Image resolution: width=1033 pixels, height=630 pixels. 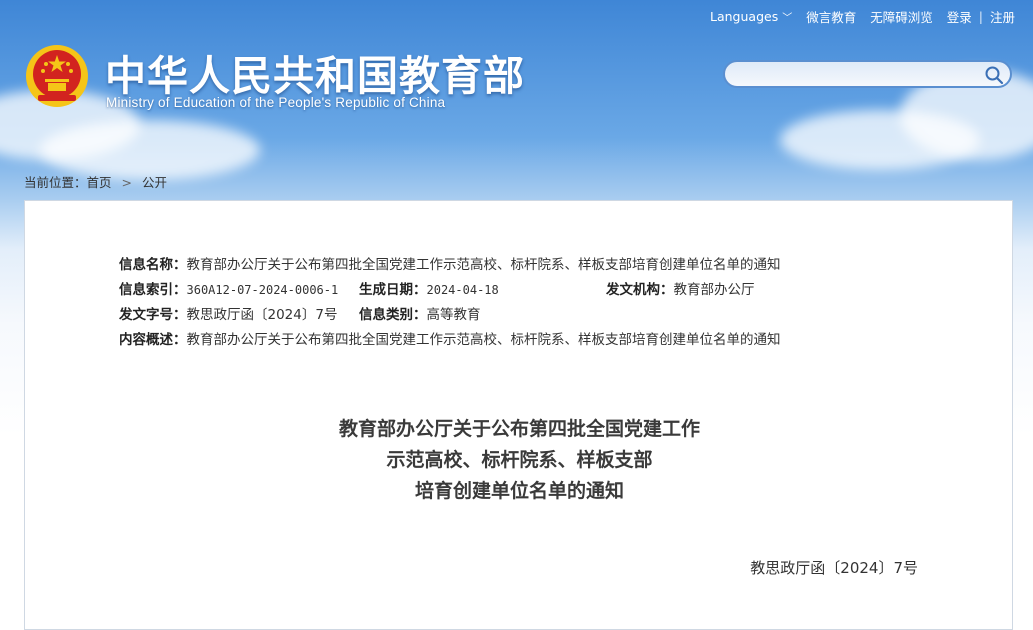 What do you see at coordinates (393, 315) in the screenshot?
I see `meta-category-label: 信息类别：` at bounding box center [393, 315].